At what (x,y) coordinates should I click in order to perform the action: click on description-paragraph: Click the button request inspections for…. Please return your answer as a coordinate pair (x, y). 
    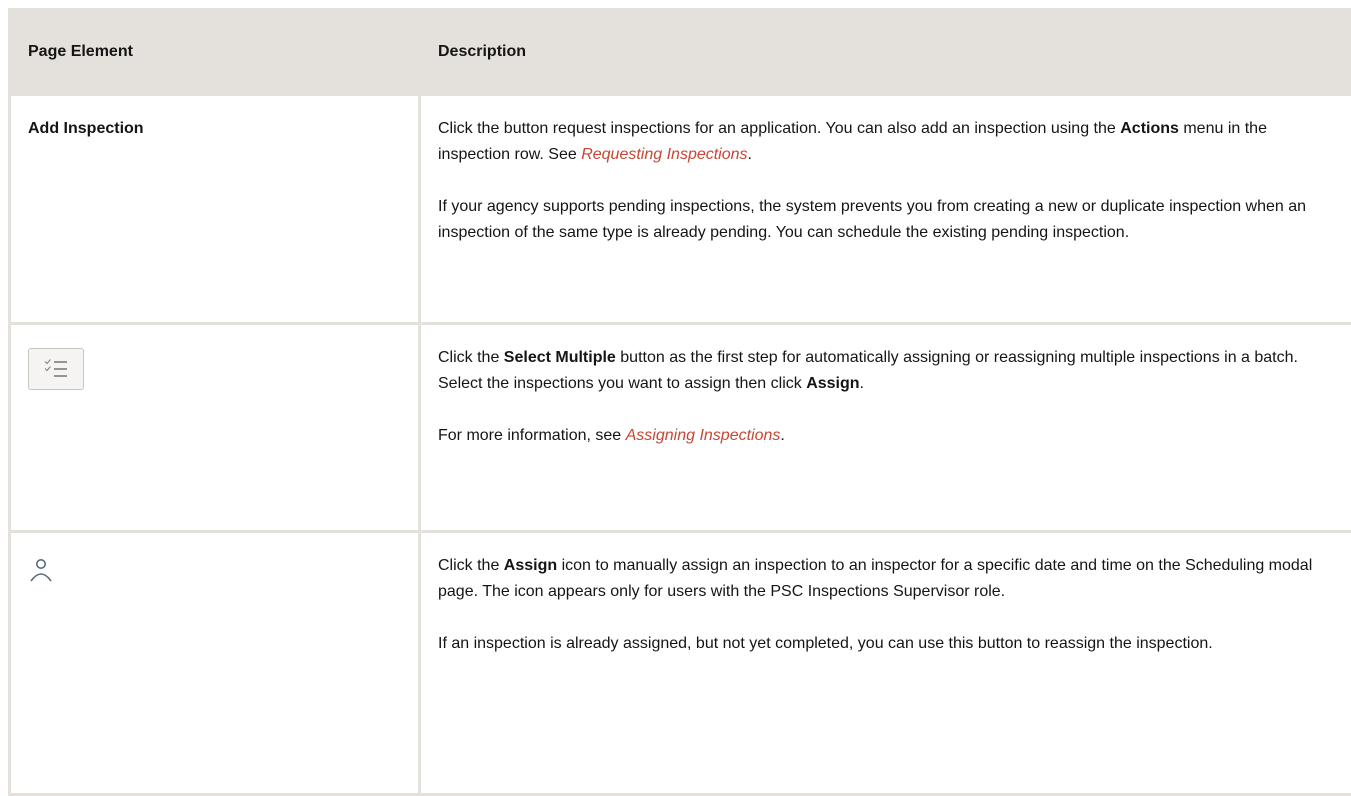
    Looking at the image, I should click on (886, 142).